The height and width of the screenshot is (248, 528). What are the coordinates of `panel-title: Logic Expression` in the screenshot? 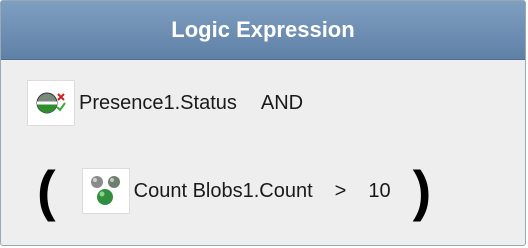 It's located at (263, 29).